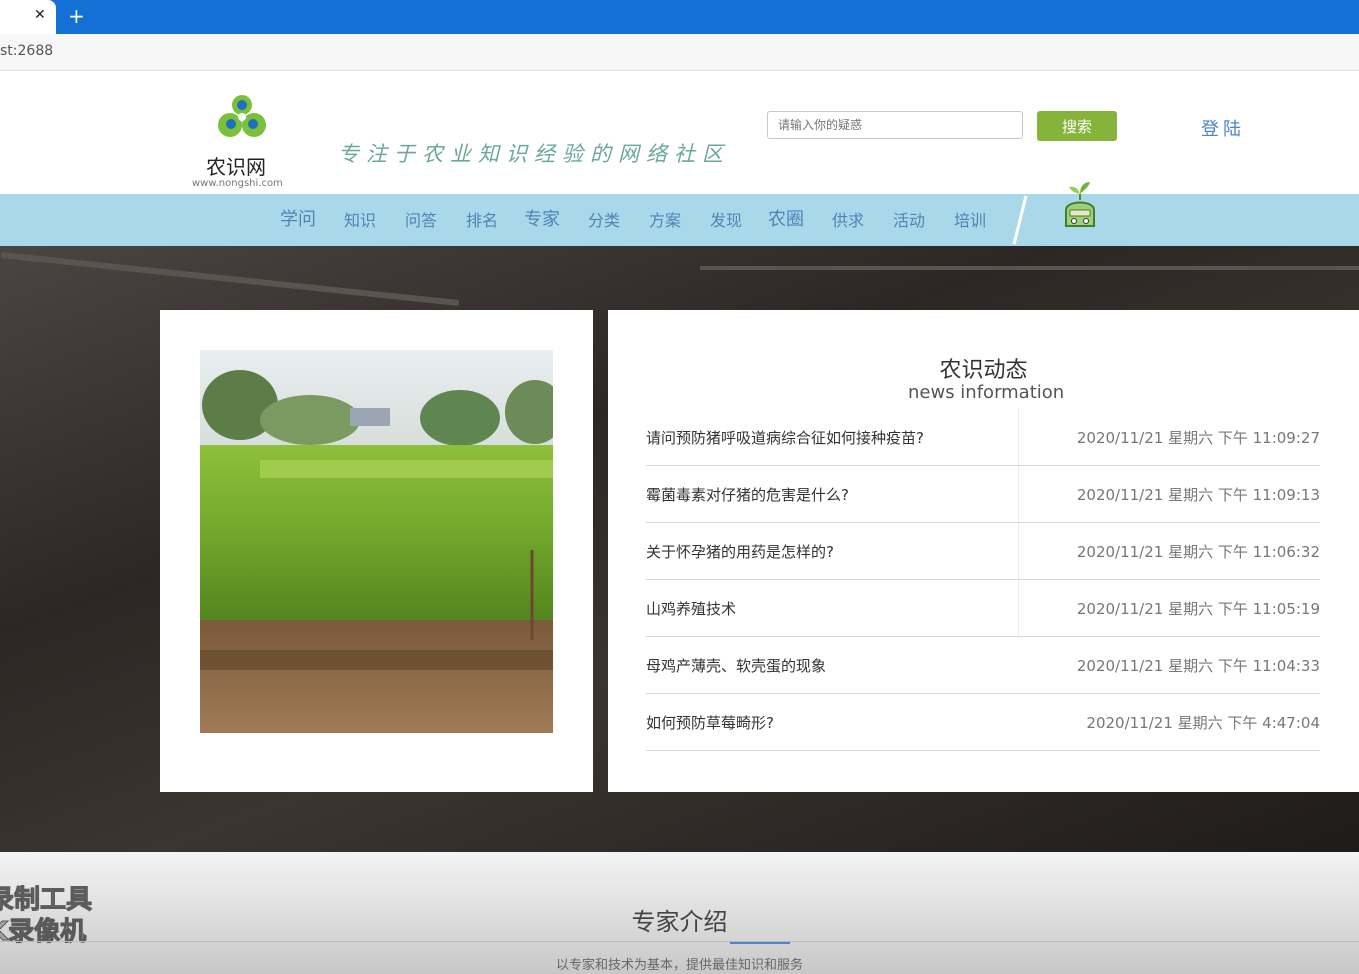  What do you see at coordinates (76, 16) in the screenshot?
I see `new-tab-icon: +` at bounding box center [76, 16].